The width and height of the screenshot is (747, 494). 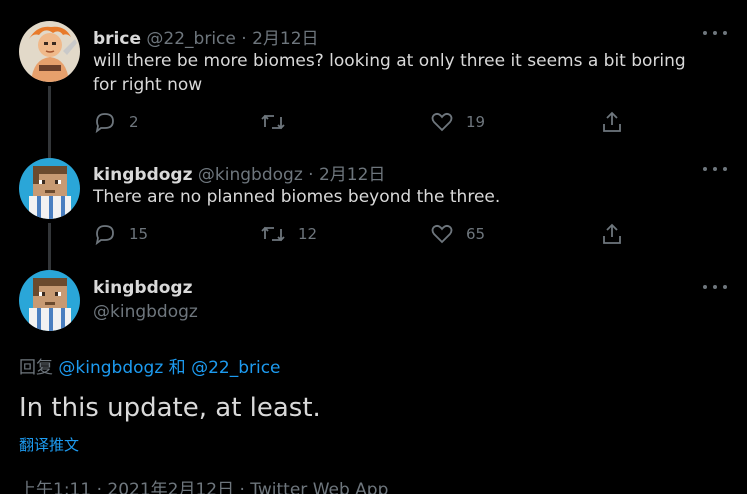 I want to click on handle: @22_brice, so click(x=190, y=39).